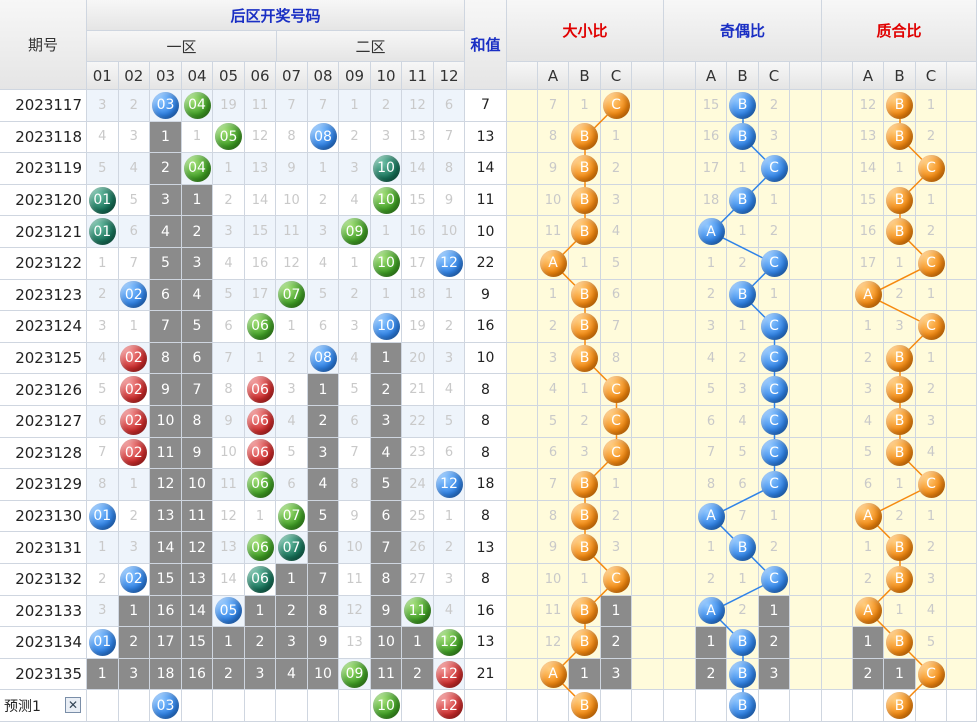  Describe the element at coordinates (43, 232) in the screenshot. I see `row-period: 2023121` at that location.